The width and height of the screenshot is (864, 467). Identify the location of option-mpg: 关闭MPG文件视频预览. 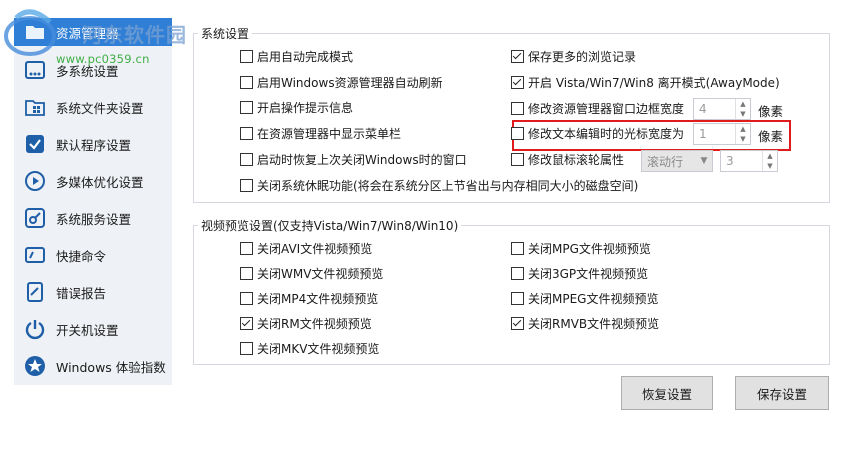
(581, 248).